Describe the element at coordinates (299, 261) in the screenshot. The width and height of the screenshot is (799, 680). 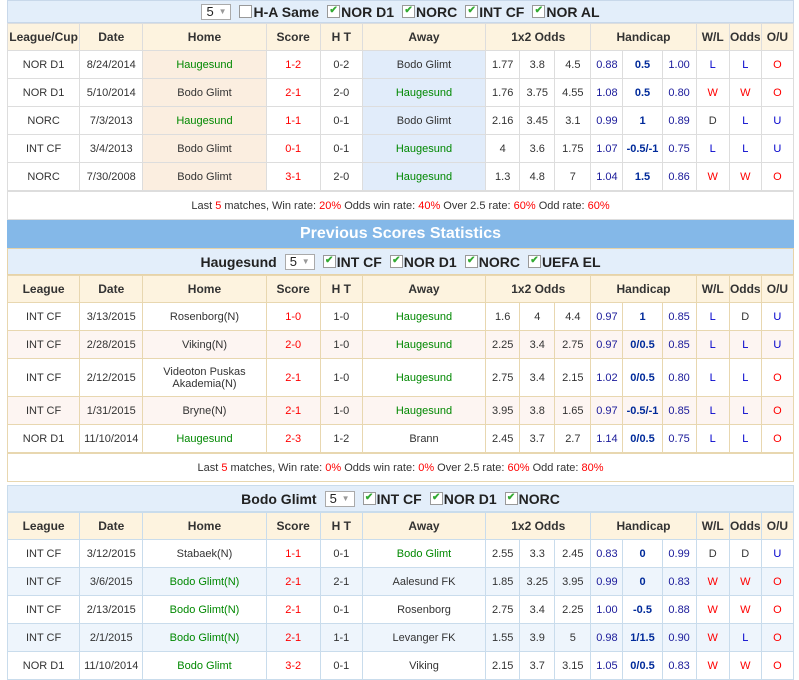
I see `home-count-select: 5 ▼` at that location.